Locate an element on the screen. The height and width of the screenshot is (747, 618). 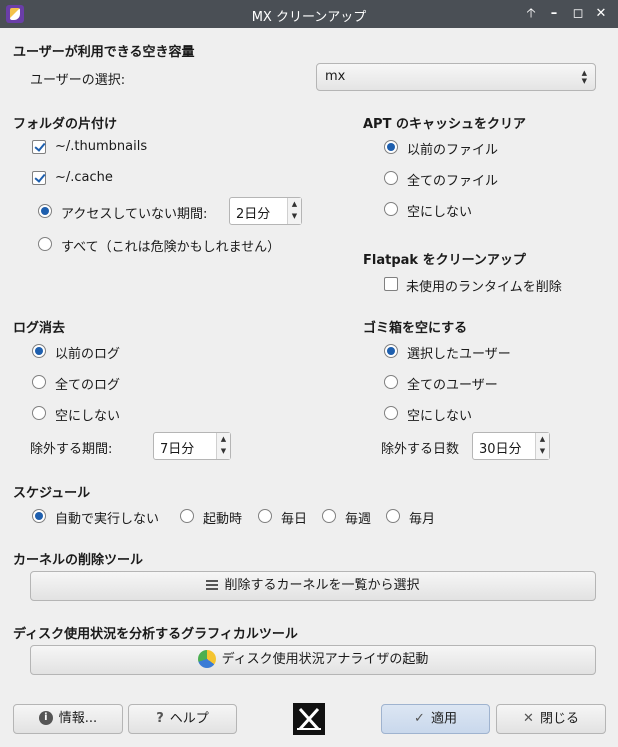
trash-option-label: 全てのユーザー is located at coordinates (452, 385).